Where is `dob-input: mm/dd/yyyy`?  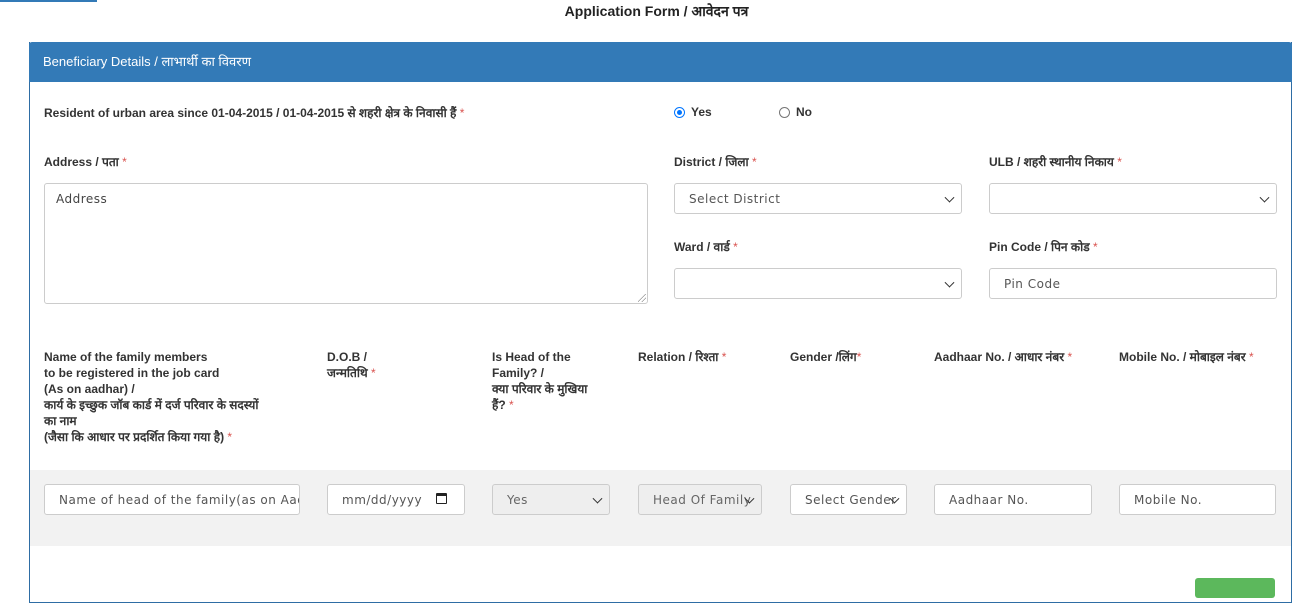 dob-input: mm/dd/yyyy is located at coordinates (396, 499).